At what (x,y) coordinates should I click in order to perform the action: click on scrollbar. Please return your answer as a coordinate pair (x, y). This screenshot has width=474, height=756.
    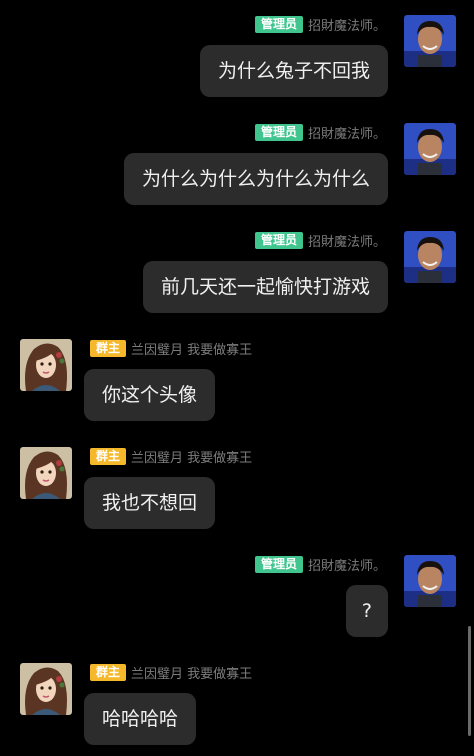
    Looking at the image, I should click on (469, 681).